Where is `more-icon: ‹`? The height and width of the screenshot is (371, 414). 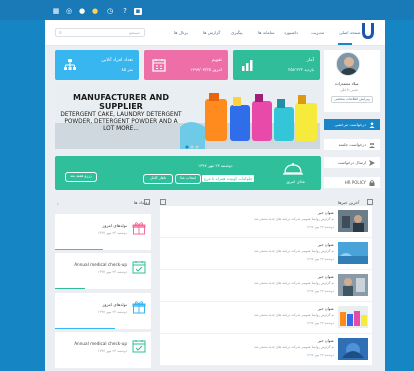
more-icon: ‹ is located at coordinates (58, 203).